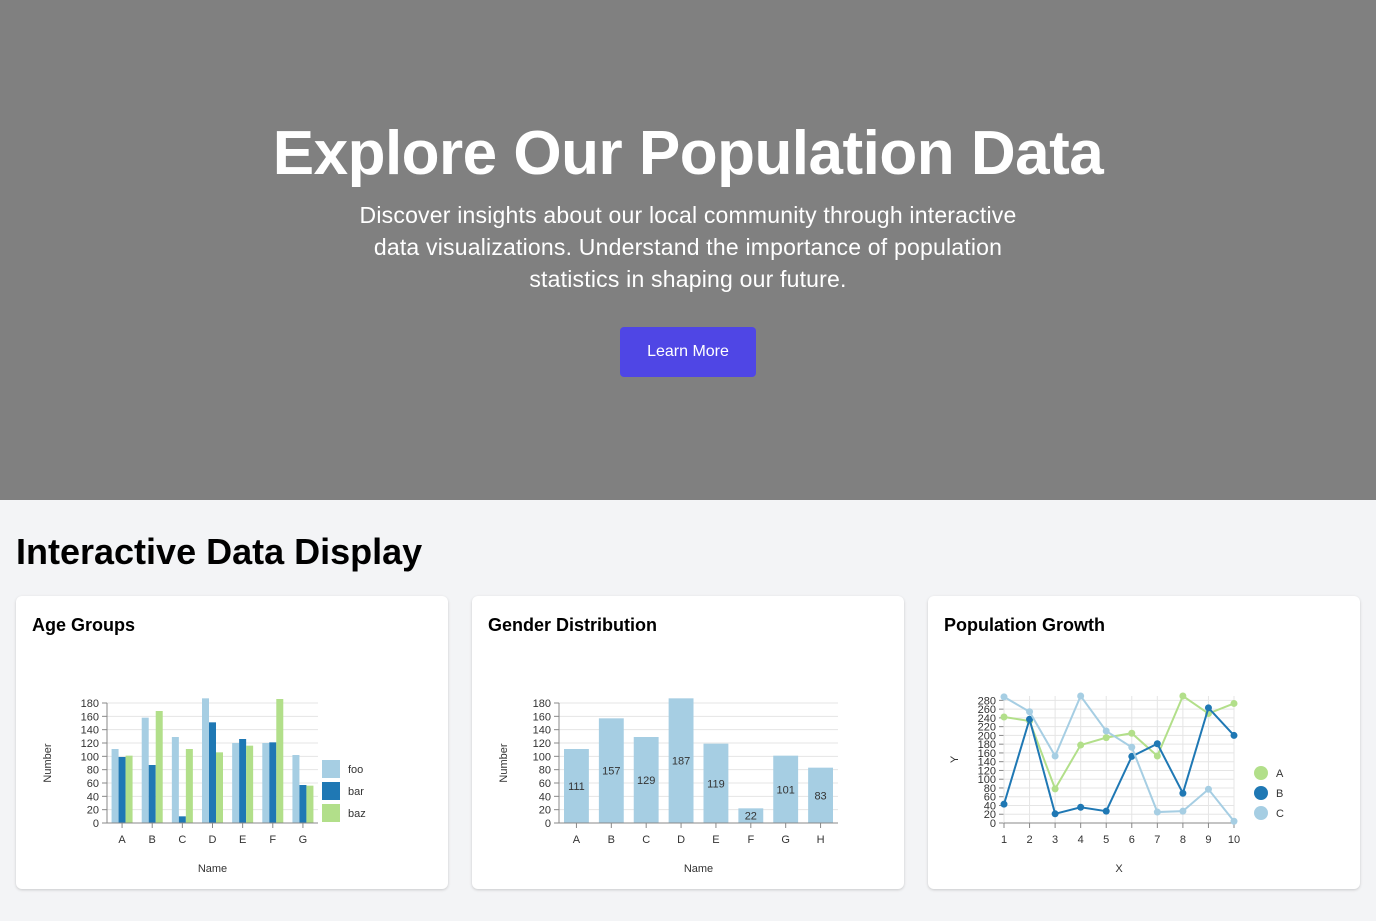  I want to click on data-label-F: 22, so click(751, 817).